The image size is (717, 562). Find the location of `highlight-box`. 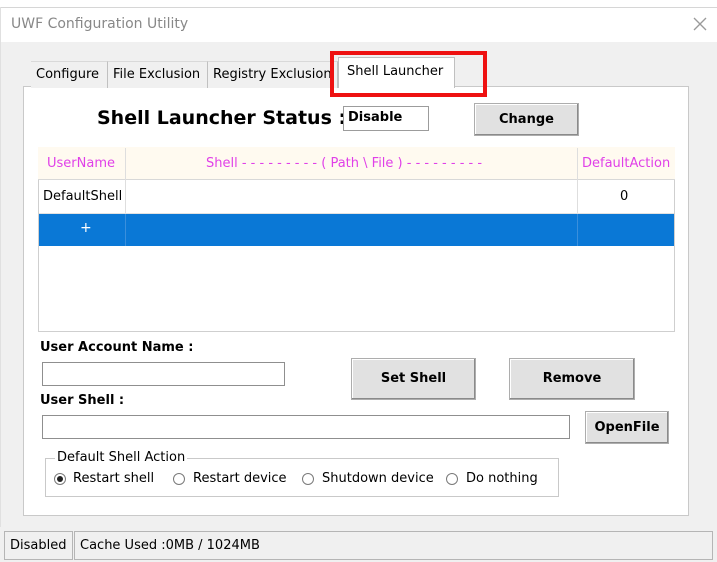

highlight-box is located at coordinates (408, 74).